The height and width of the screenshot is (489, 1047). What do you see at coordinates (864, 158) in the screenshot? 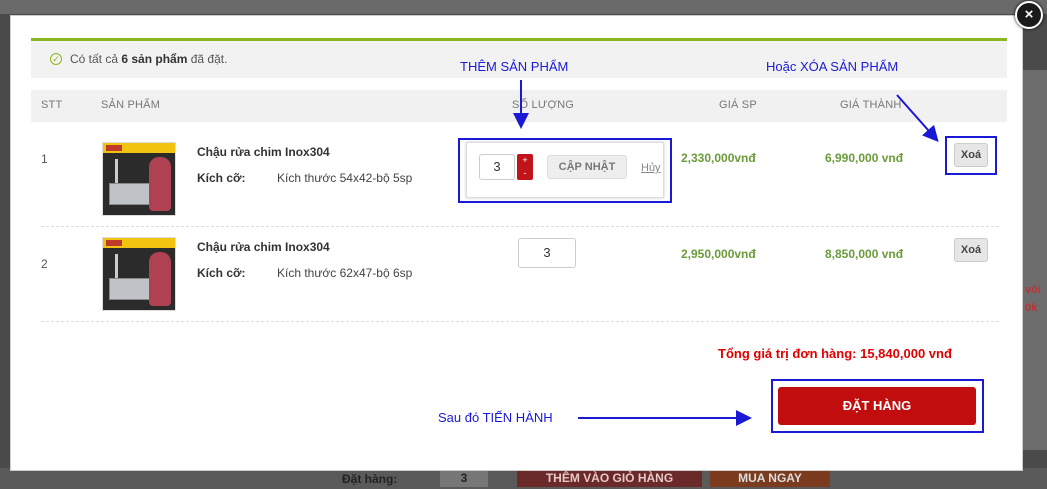
I see `line-total: 6,990,000 vnđ` at bounding box center [864, 158].